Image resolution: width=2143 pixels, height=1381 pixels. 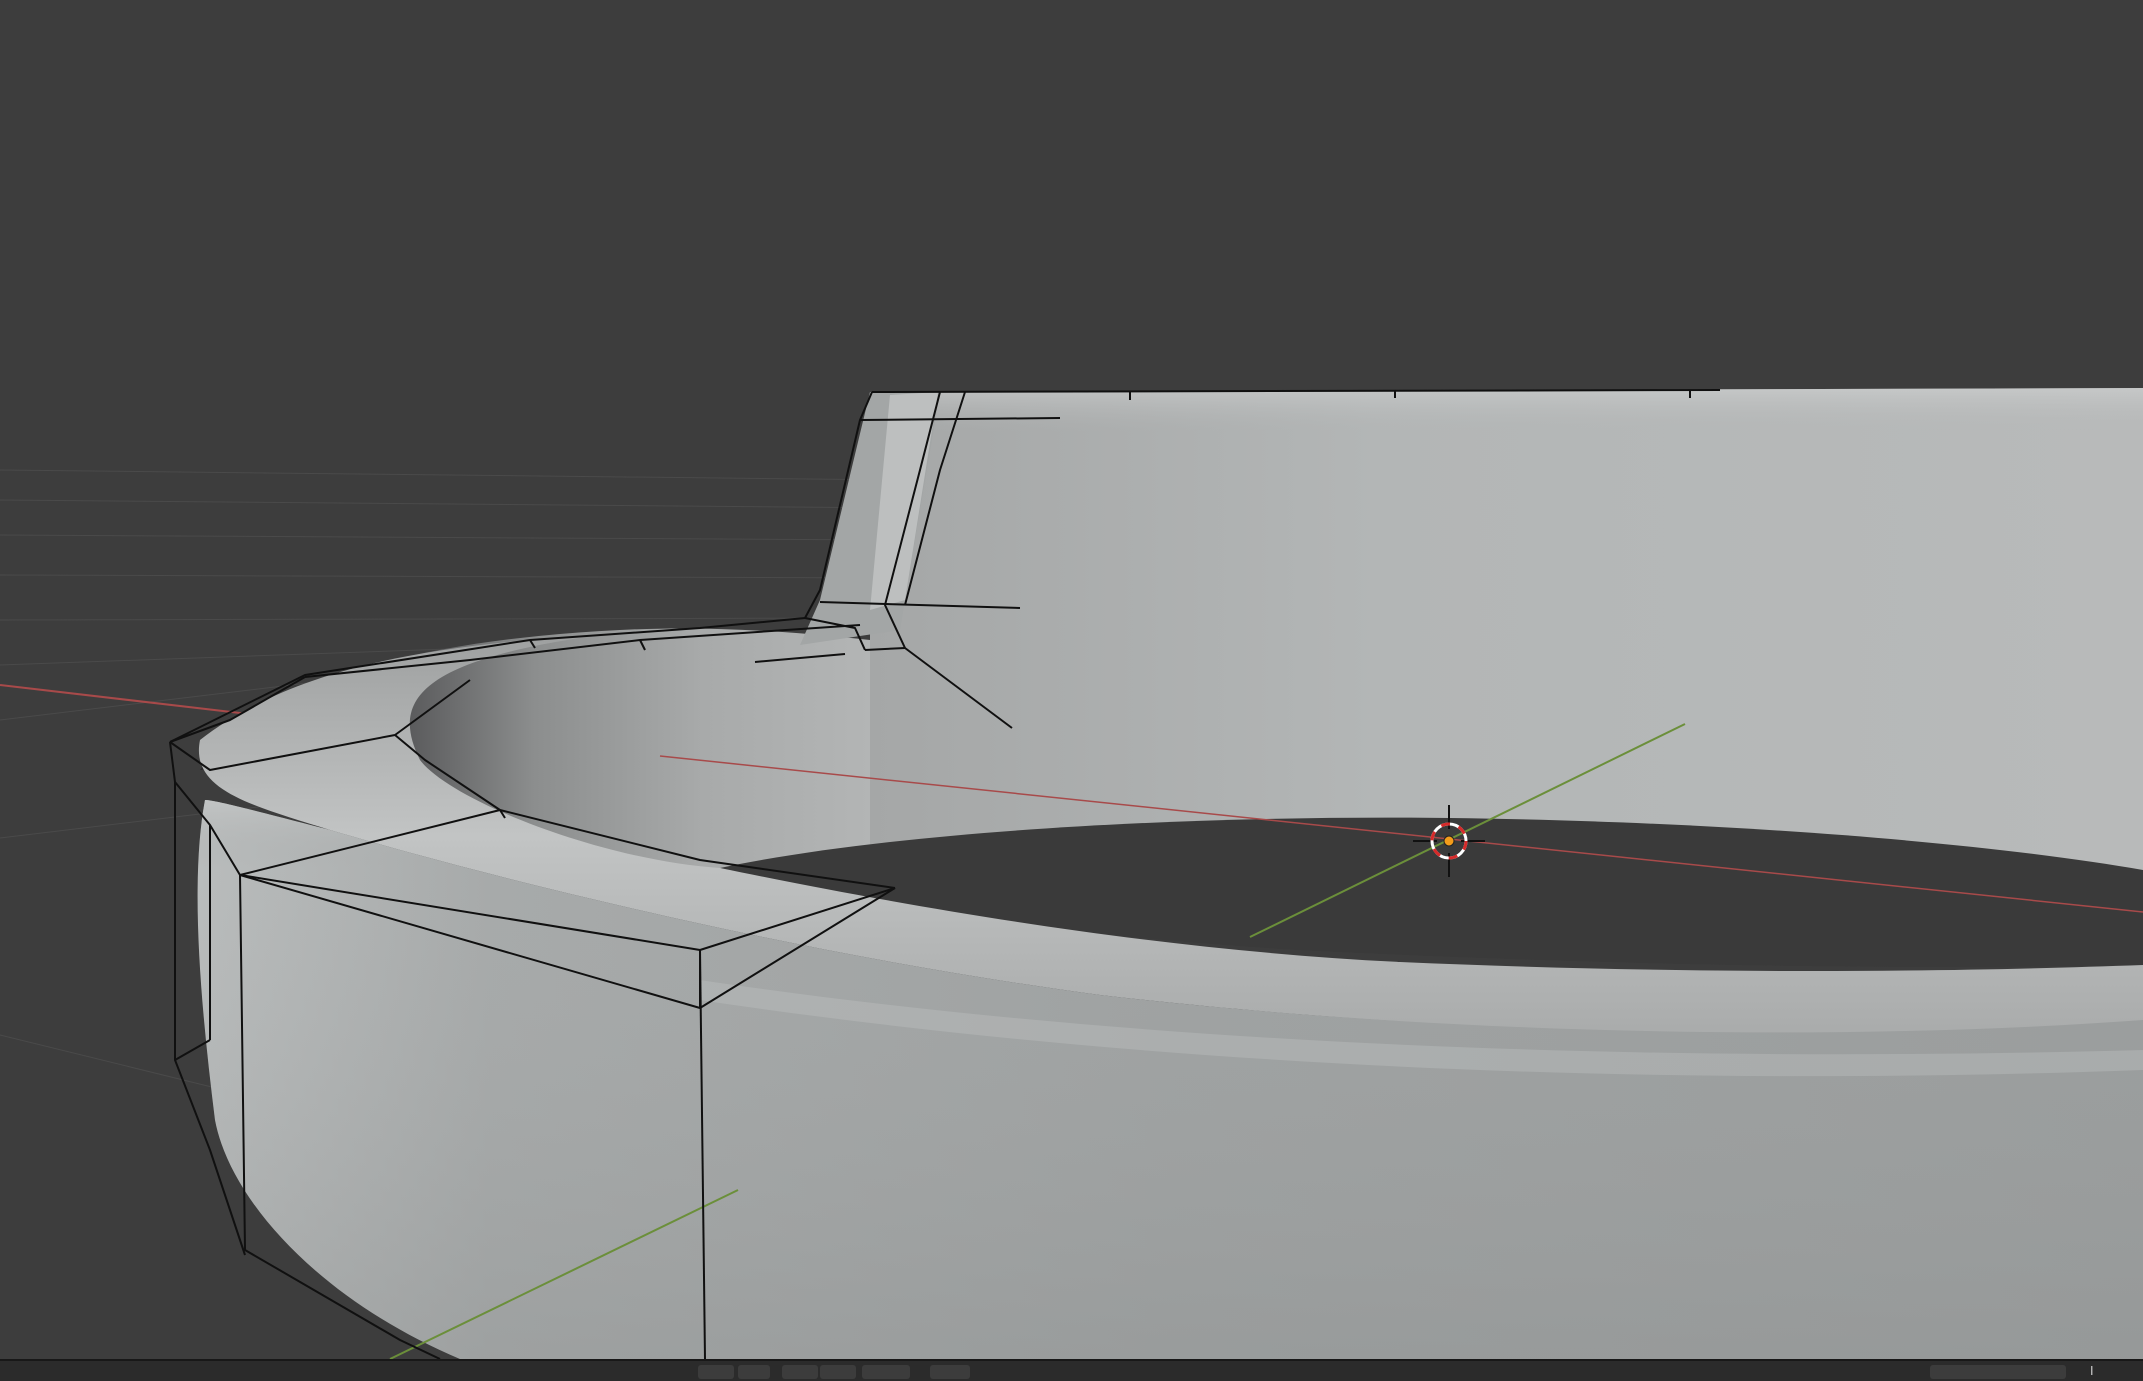 I want to click on object-origin-icon, so click(x=1449, y=841).